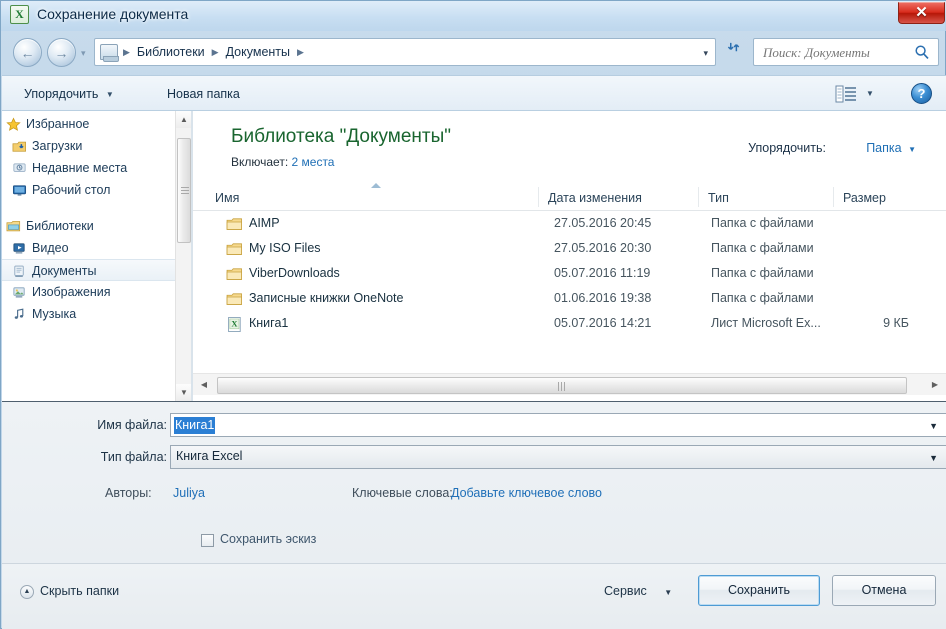 Image resolution: width=946 pixels, height=629 pixels. What do you see at coordinates (128, 493) in the screenshot?
I see `authors-label: Авторы:` at bounding box center [128, 493].